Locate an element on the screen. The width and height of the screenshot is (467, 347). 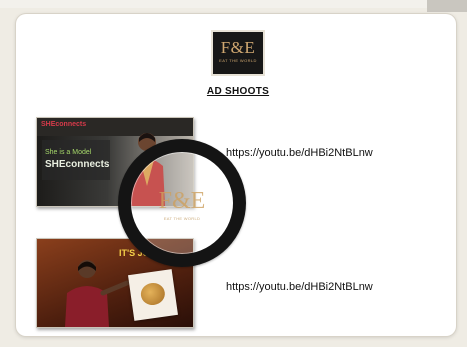
food-plate-image is located at coordinates (153, 295).